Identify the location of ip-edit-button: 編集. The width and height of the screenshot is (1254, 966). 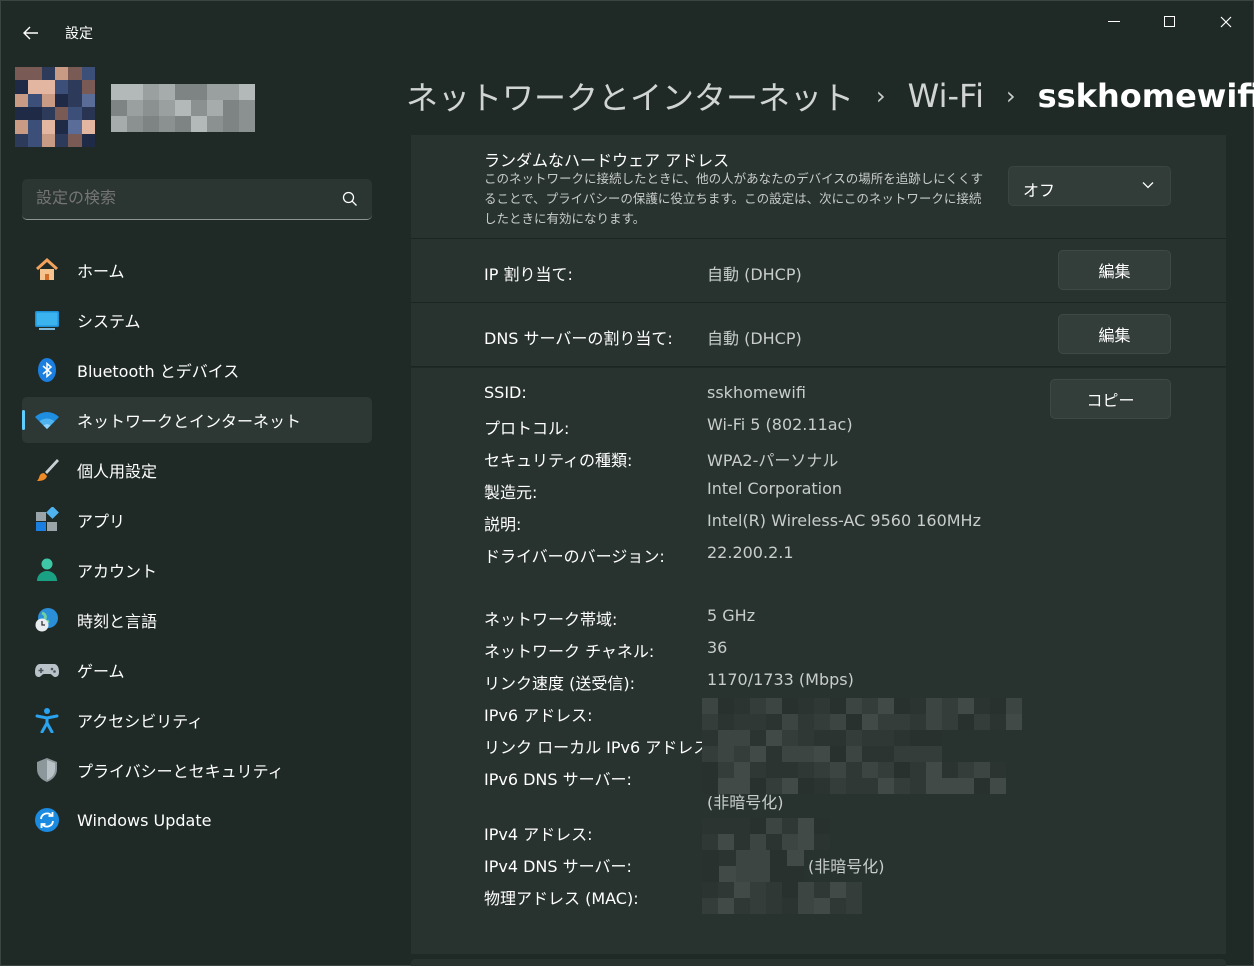
(1114, 270).